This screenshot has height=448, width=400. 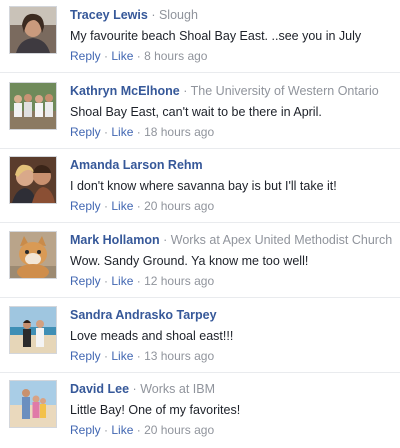 I want to click on profile-photo-cat-icon, so click(x=33, y=255).